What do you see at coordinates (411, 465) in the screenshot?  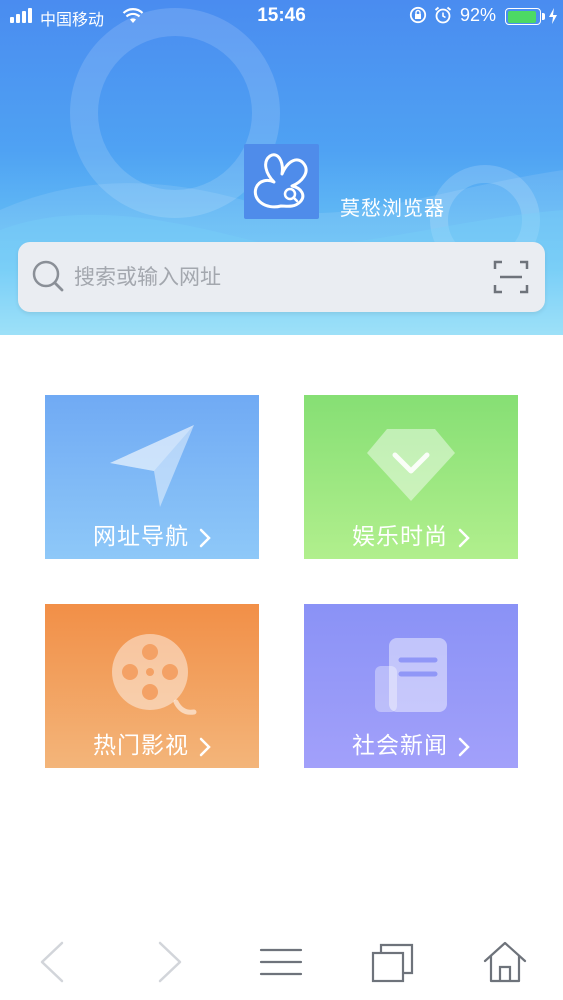 I see `diamond-icon` at bounding box center [411, 465].